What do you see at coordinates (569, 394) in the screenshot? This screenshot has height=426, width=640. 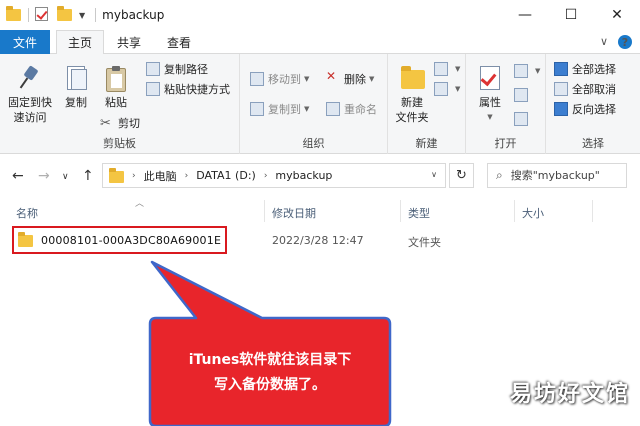 I see `watermark: 易坊好文馆` at bounding box center [569, 394].